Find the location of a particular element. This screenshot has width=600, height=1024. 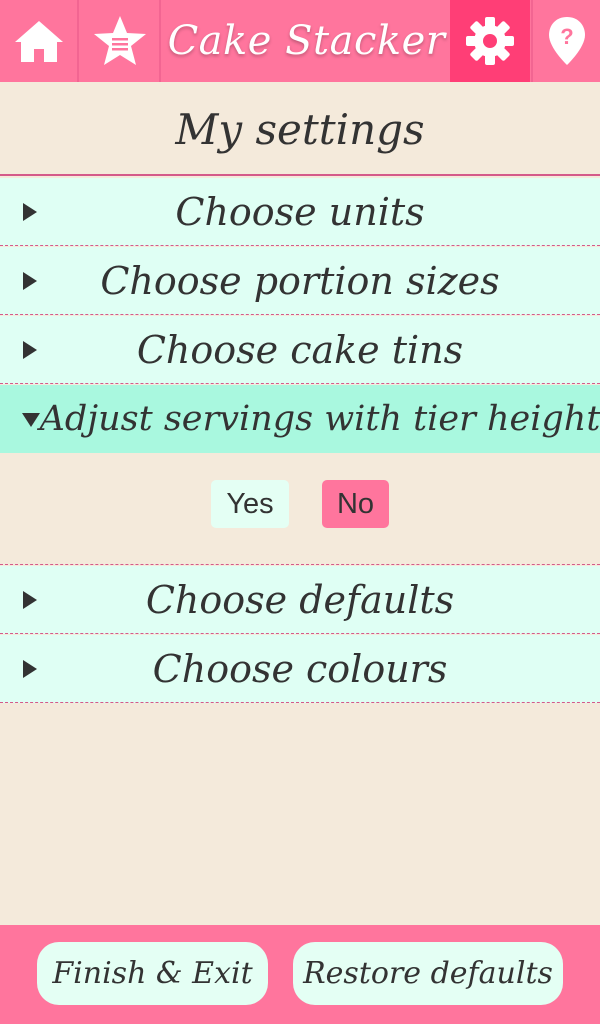

section-adjust-servings-tier-height: Adjust servings with tier height is located at coordinates (300, 419).